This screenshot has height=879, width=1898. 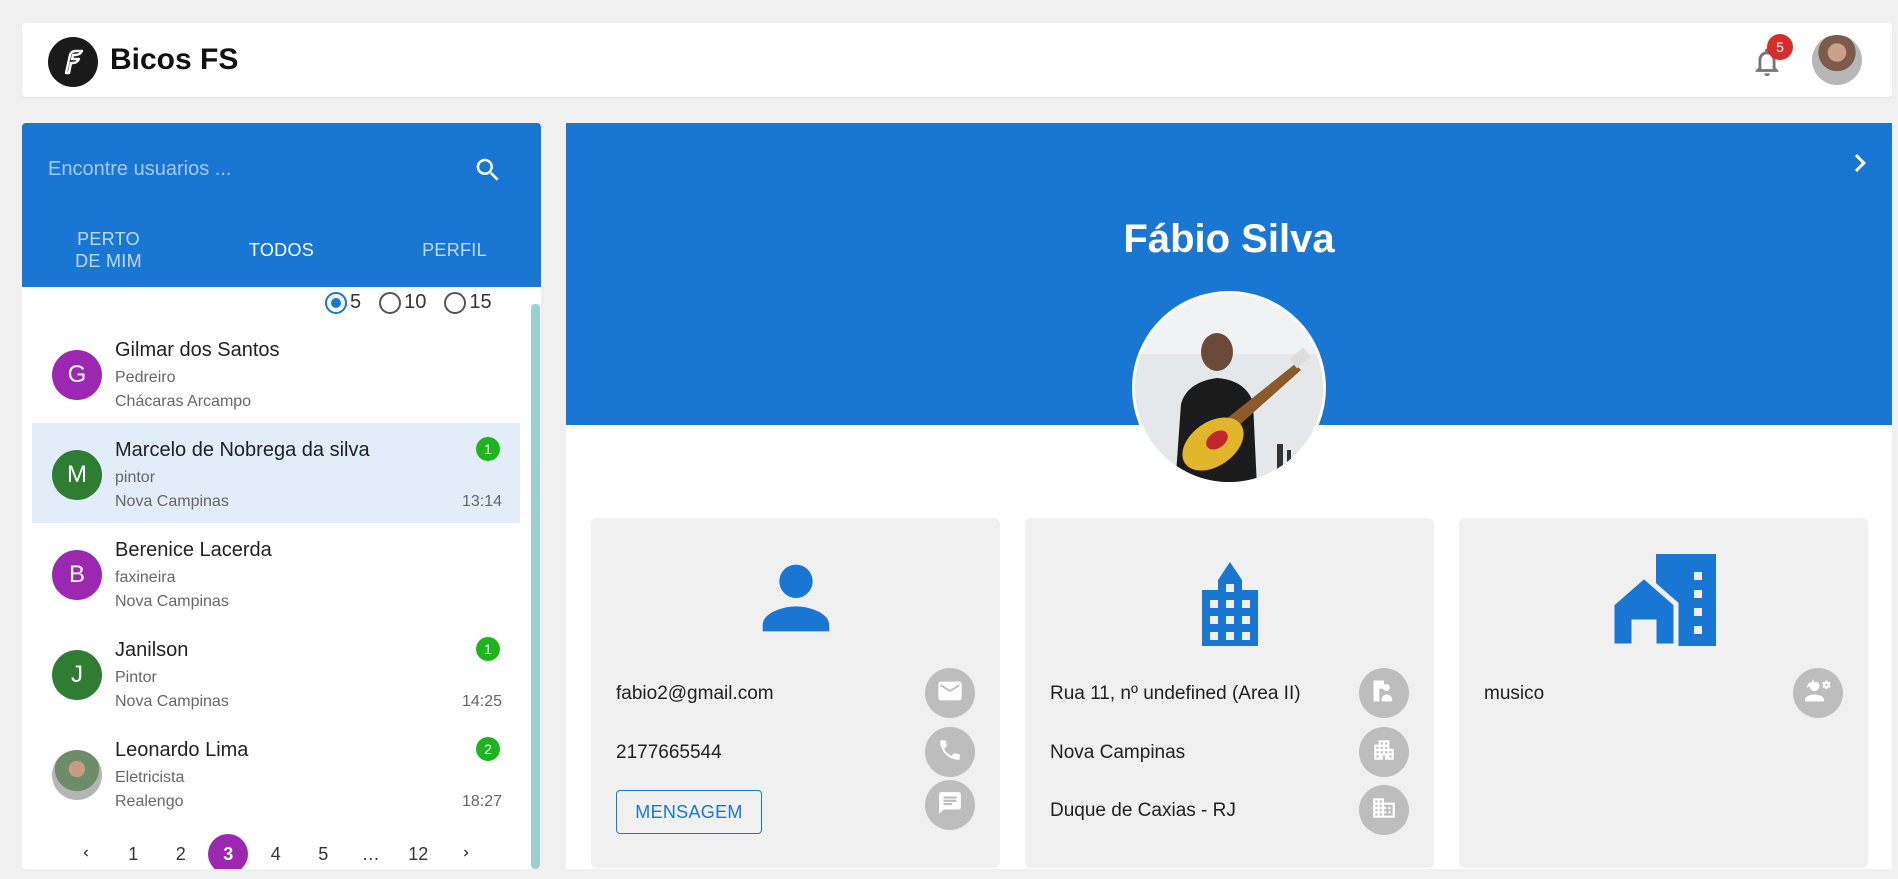 I want to click on user-job: faxineira, so click(x=145, y=577).